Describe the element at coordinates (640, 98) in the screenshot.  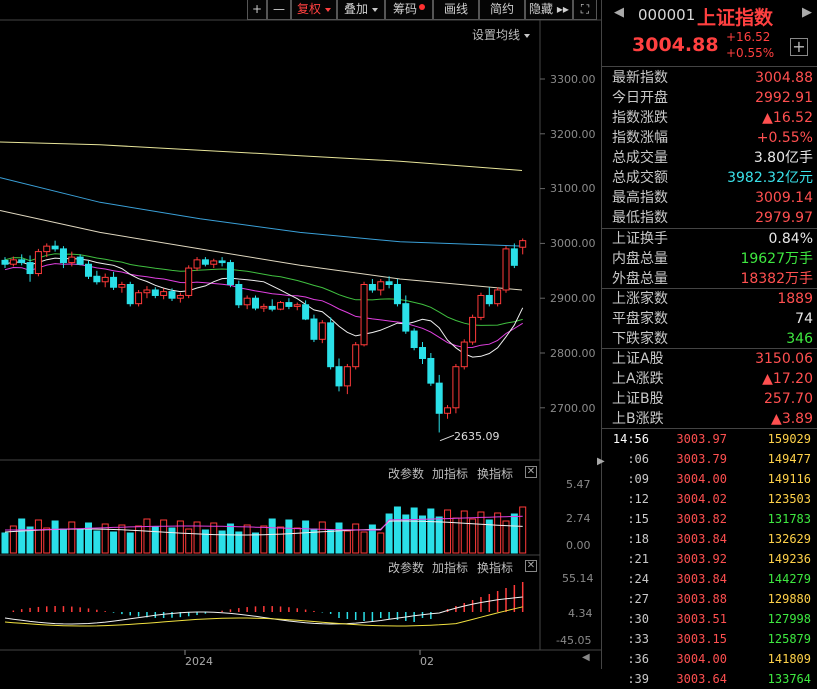
I see `stat-label: 今日开盘` at that location.